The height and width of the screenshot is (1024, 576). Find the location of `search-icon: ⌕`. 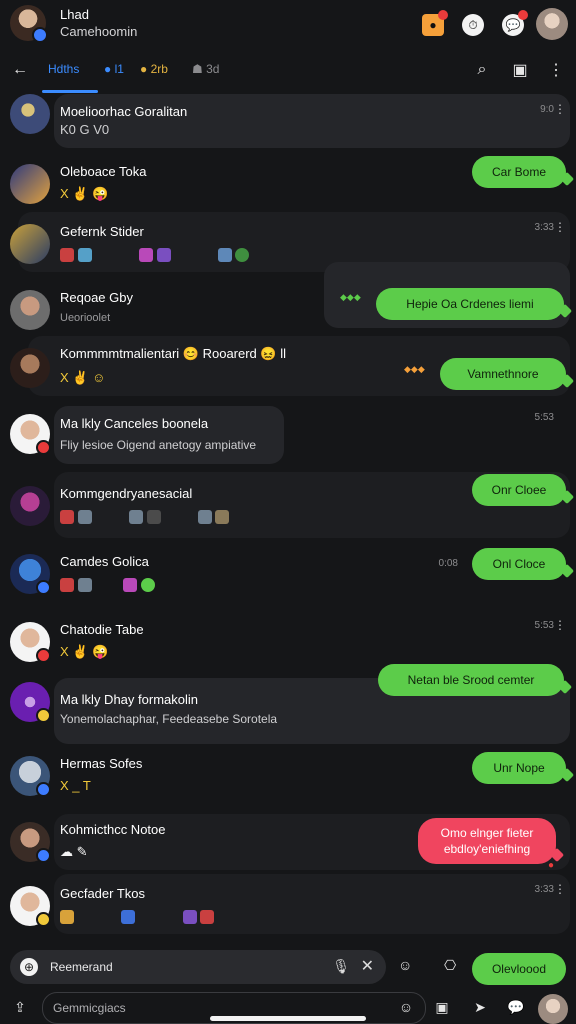

search-icon: ⌕ is located at coordinates (482, 70).